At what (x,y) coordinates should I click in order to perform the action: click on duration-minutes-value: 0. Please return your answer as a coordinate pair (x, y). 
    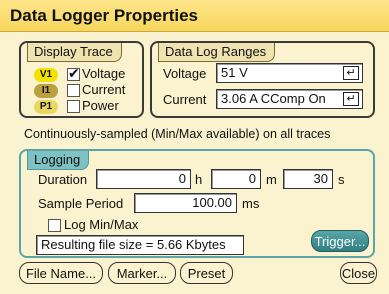
    Looking at the image, I should click on (252, 178).